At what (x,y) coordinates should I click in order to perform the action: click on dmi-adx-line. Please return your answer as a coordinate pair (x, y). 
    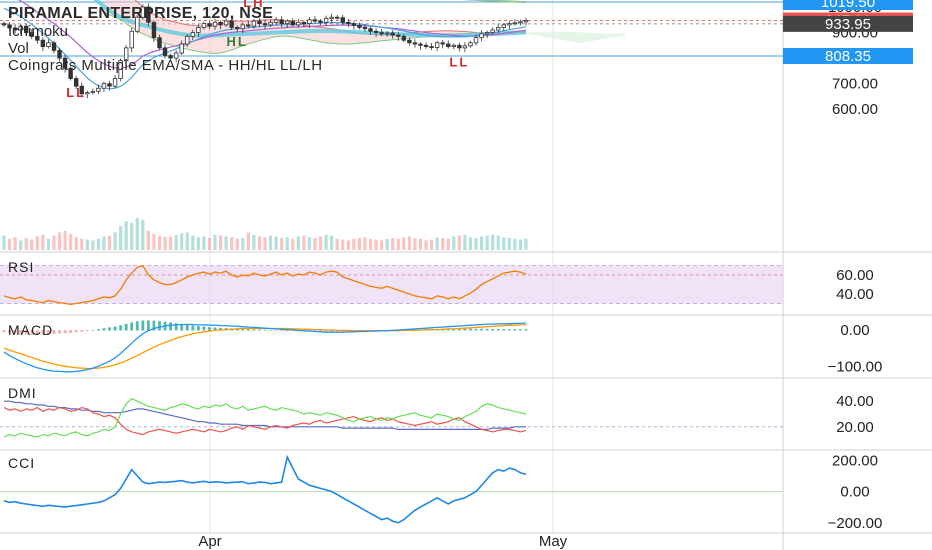
    Looking at the image, I should click on (265, 415).